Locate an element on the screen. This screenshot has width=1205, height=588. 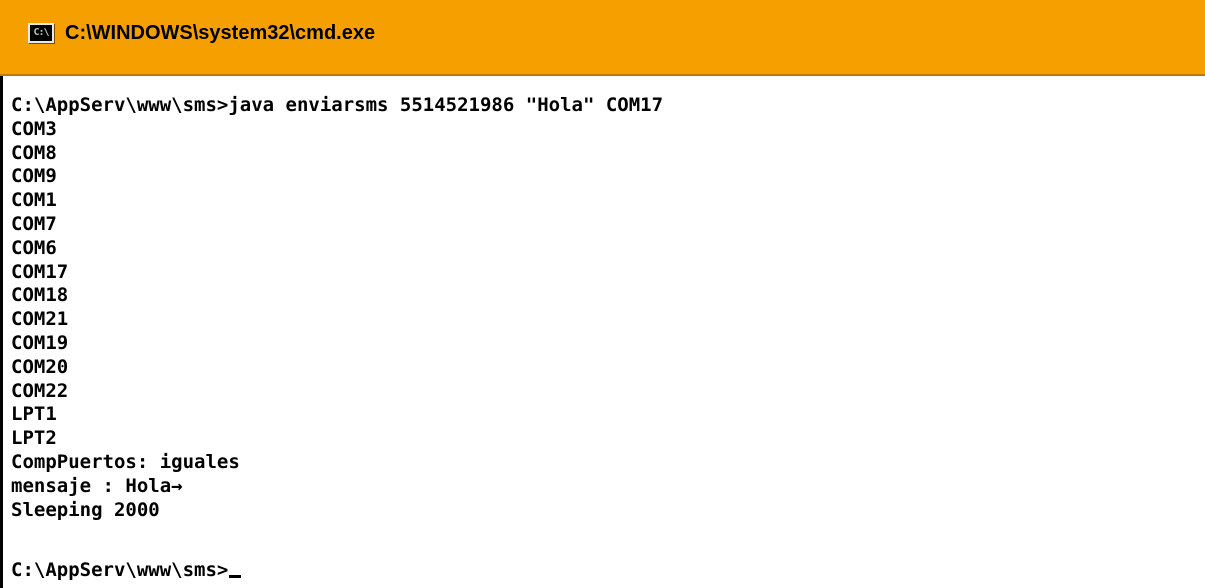
output-line: COM1 is located at coordinates (34, 200).